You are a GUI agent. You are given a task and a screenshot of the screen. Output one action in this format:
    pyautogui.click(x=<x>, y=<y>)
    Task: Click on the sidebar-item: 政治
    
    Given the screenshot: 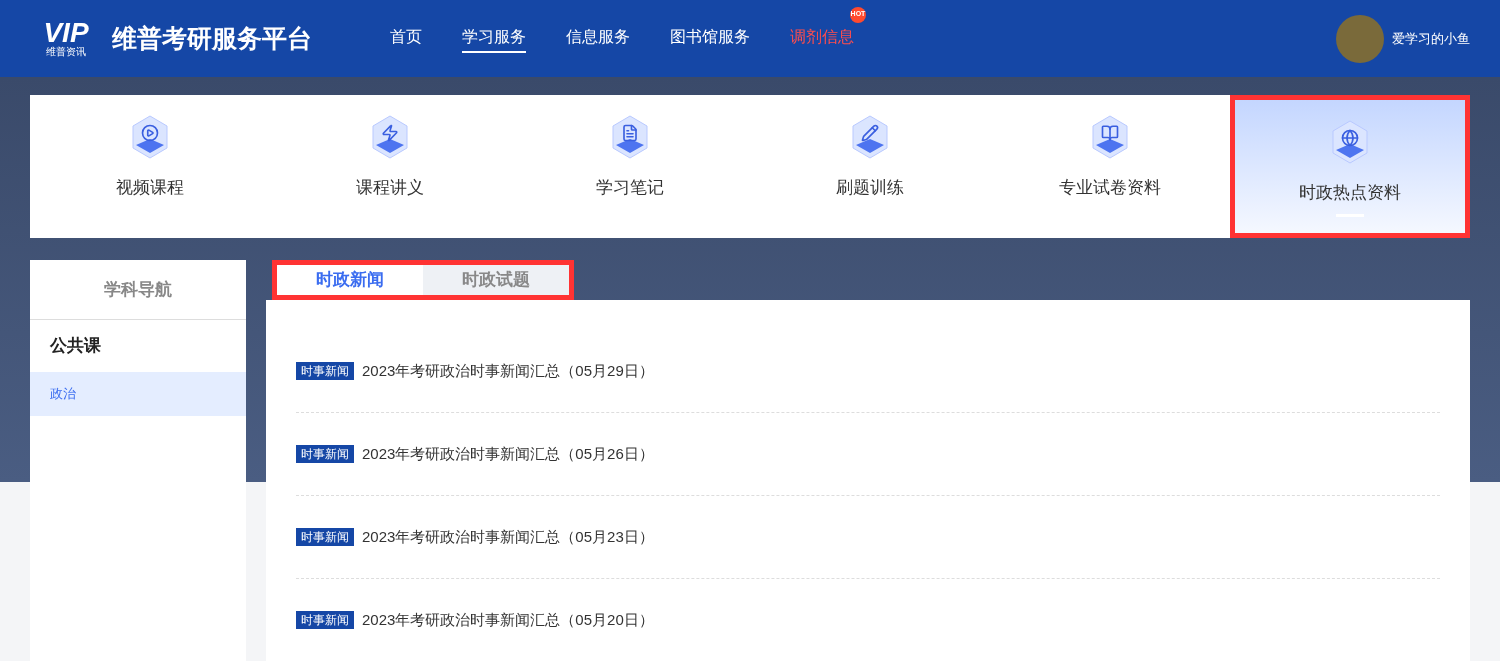 What is the action you would take?
    pyautogui.click(x=138, y=394)
    